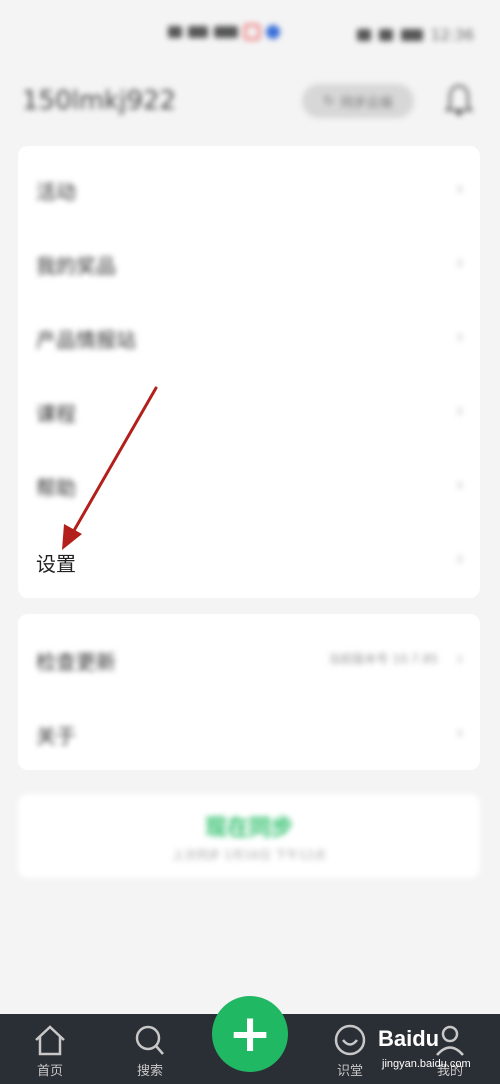 Image resolution: width=500 pixels, height=1084 pixels. What do you see at coordinates (249, 337) in the screenshot?
I see `menu-item-product-intel: 产品情报站 ›` at bounding box center [249, 337].